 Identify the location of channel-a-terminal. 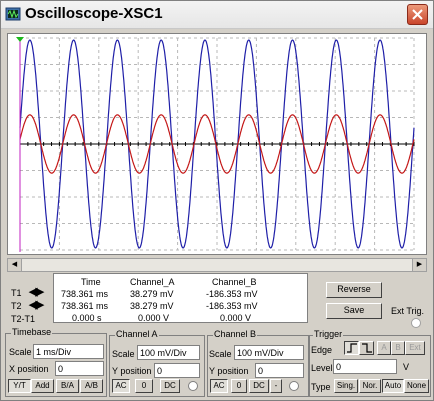
(193, 386).